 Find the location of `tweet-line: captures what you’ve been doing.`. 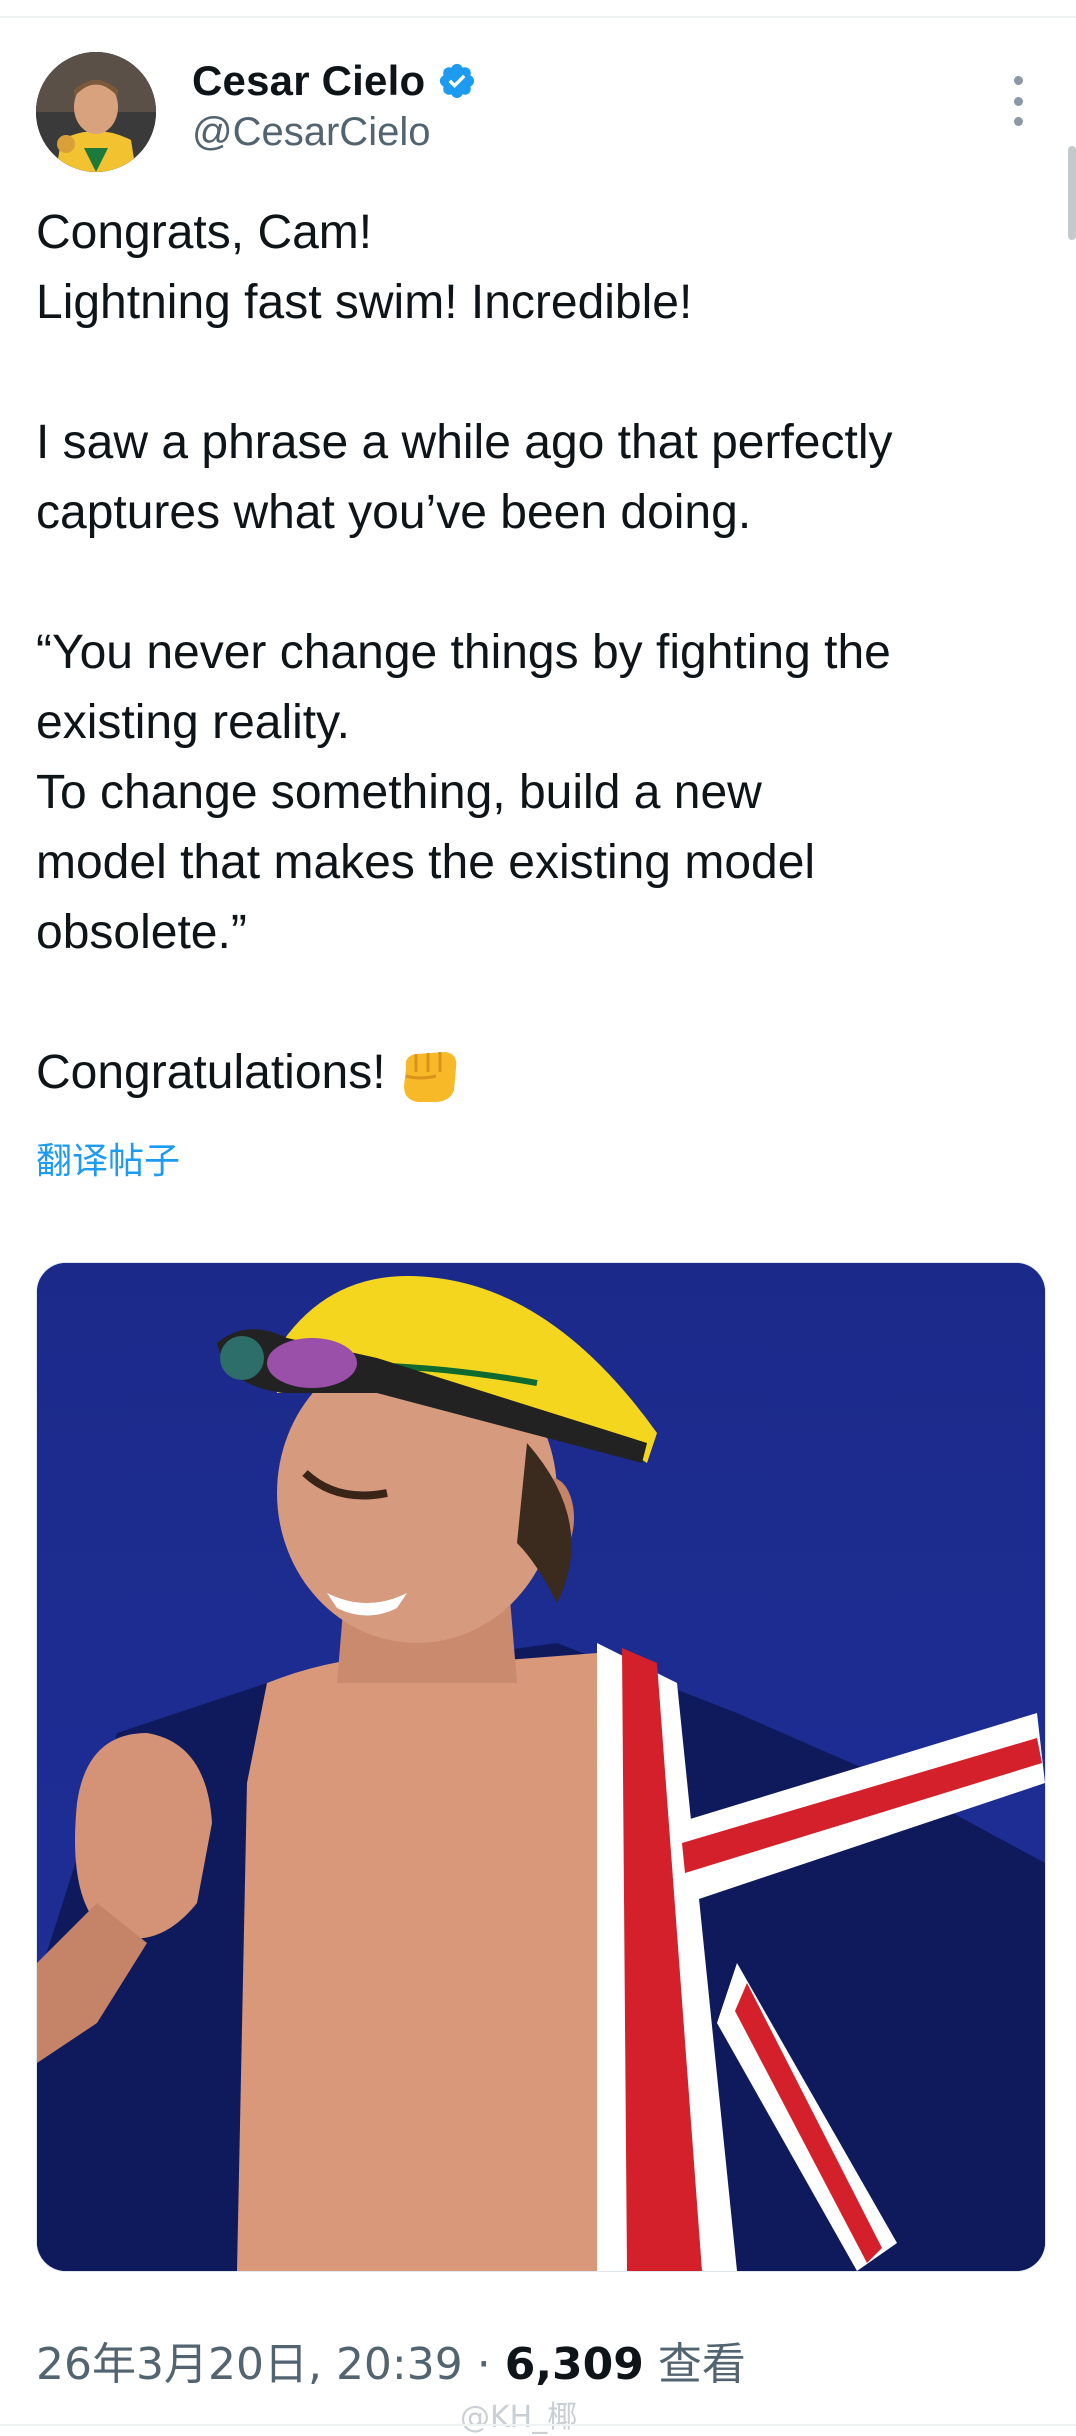

tweet-line: captures what you’ve been doing. is located at coordinates (394, 512).